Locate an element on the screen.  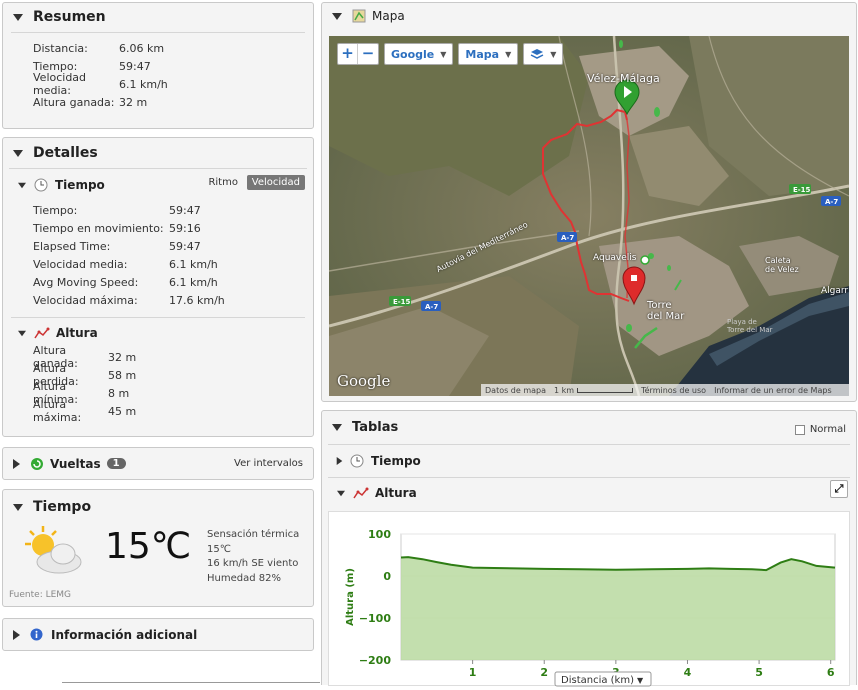
altura-subheader: Altura is located at coordinates (158, 329).